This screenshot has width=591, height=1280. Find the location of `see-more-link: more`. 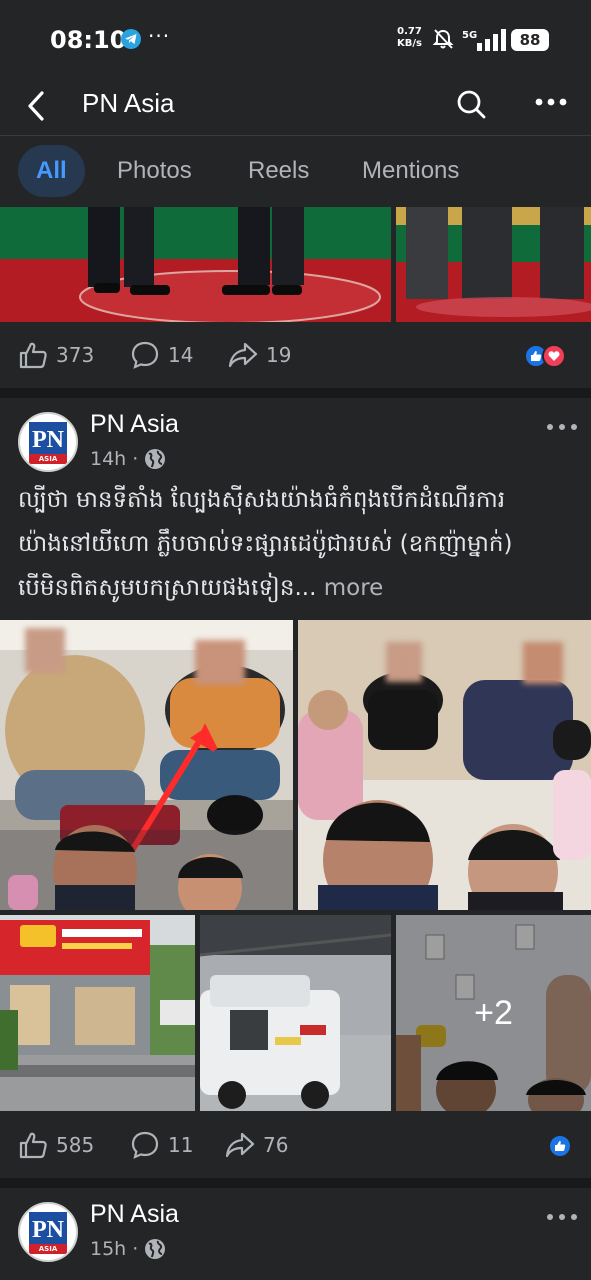

see-more-link: more is located at coordinates (354, 588).